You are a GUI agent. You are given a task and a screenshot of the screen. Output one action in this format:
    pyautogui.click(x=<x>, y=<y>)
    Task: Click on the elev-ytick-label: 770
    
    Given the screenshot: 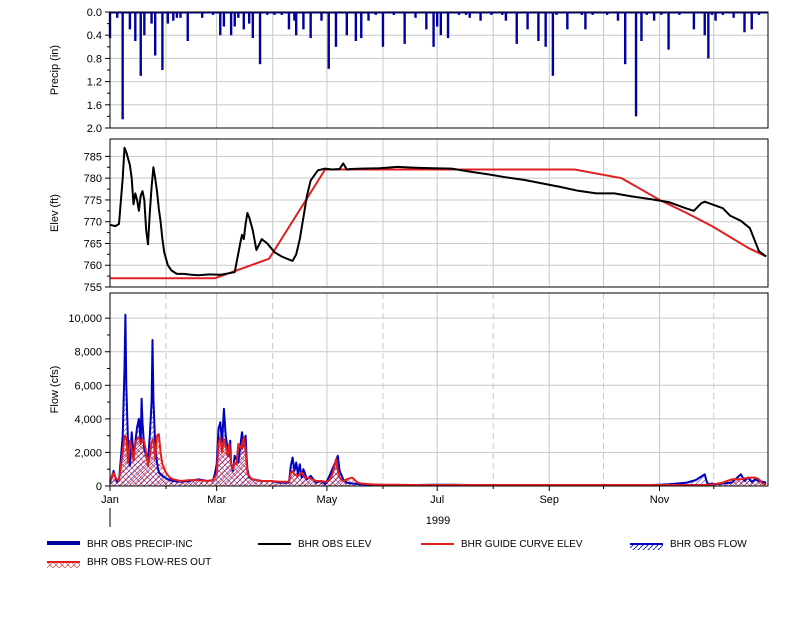 What is the action you would take?
    pyautogui.click(x=93, y=223)
    